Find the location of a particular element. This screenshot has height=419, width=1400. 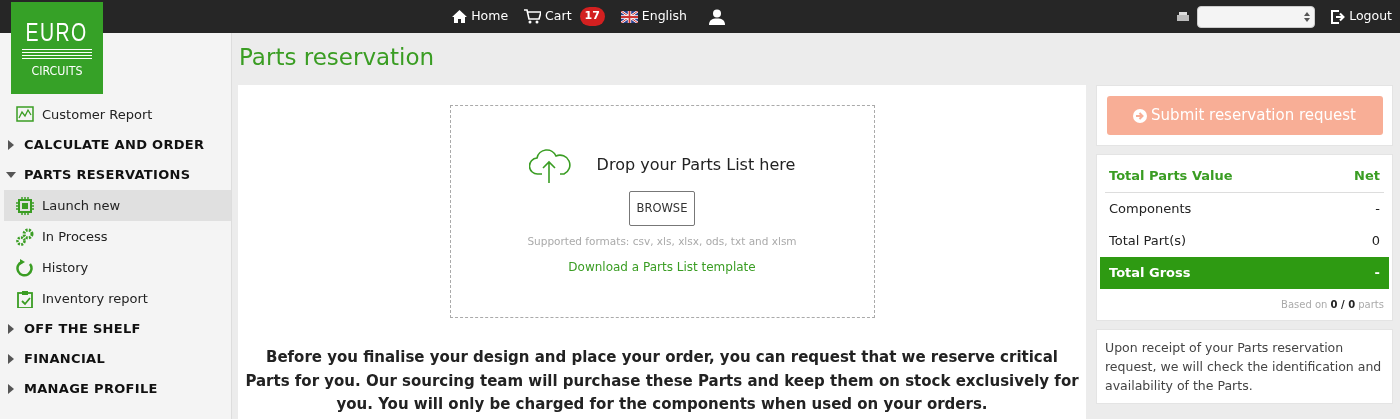

arrow-circle-icon is located at coordinates (1140, 115).